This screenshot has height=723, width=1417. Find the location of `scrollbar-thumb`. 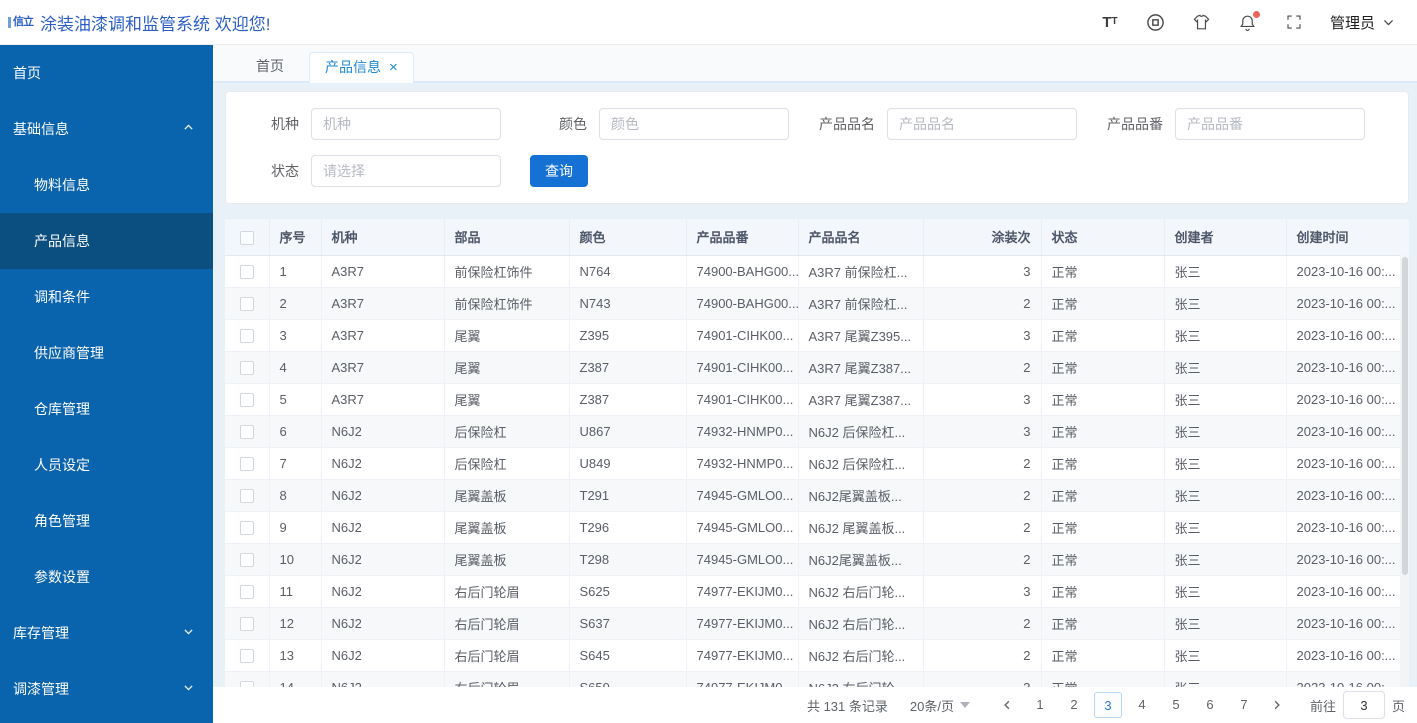

scrollbar-thumb is located at coordinates (1404, 416).